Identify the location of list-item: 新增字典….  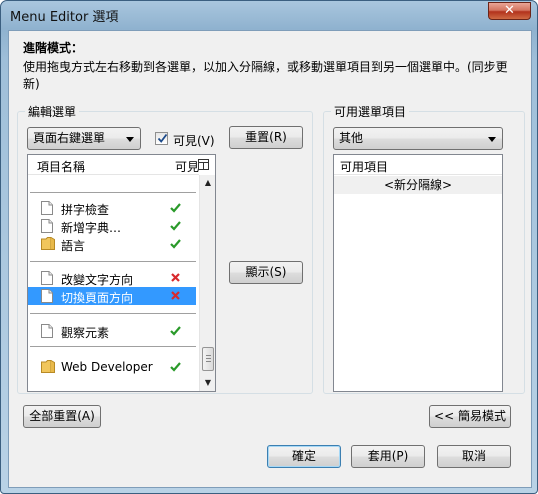
(112, 226).